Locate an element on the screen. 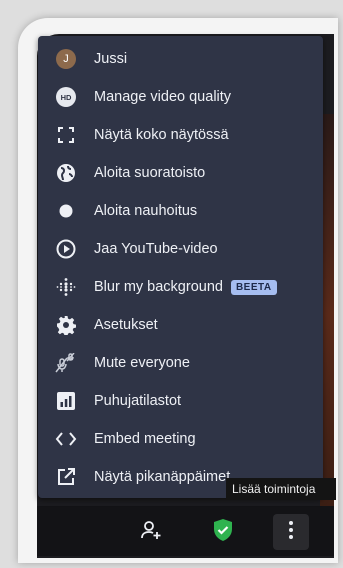 Image resolution: width=343 pixels, height=568 pixels. meeting-toolbar is located at coordinates (185, 531).